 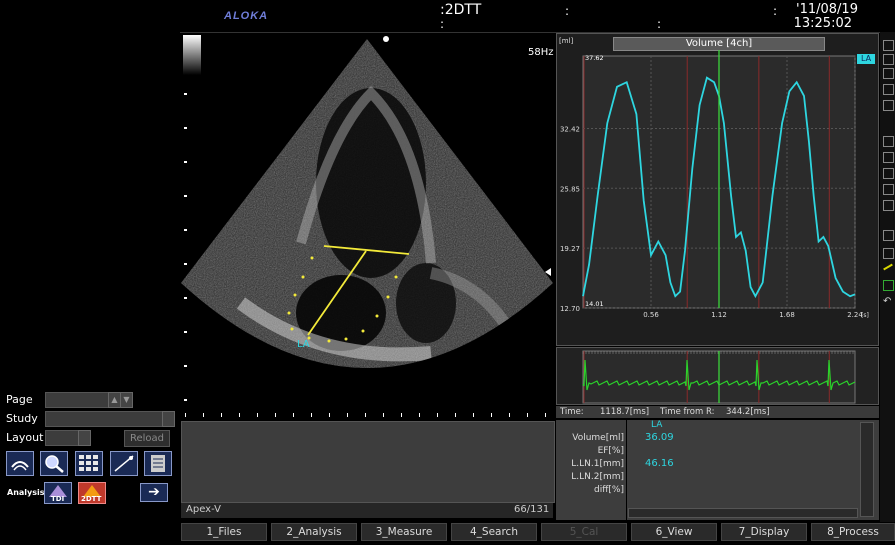 What do you see at coordinates (887, 301) in the screenshot?
I see `undo-icon: ↶` at bounding box center [887, 301].